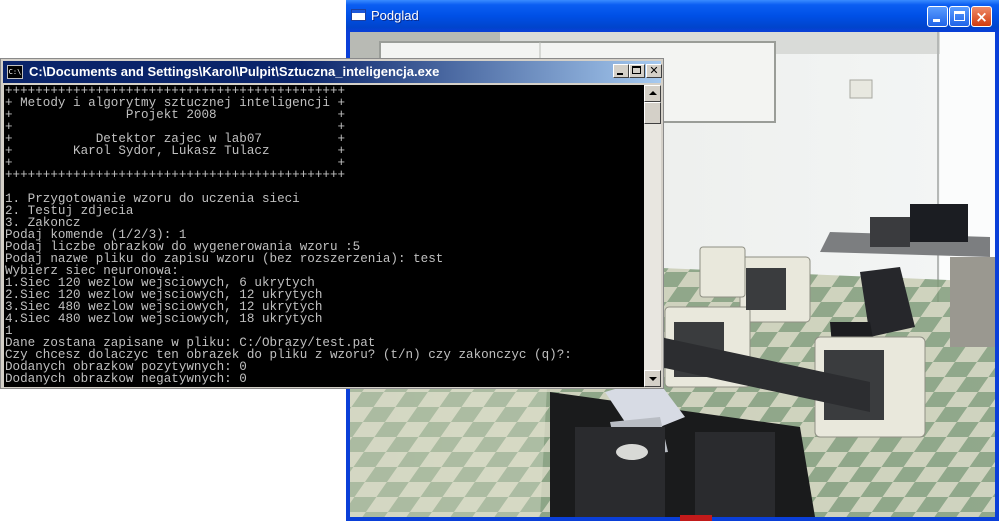 The height and width of the screenshot is (521, 999). What do you see at coordinates (69, 211) in the screenshot?
I see `console-line: 2. Testuj zdjecia` at bounding box center [69, 211].